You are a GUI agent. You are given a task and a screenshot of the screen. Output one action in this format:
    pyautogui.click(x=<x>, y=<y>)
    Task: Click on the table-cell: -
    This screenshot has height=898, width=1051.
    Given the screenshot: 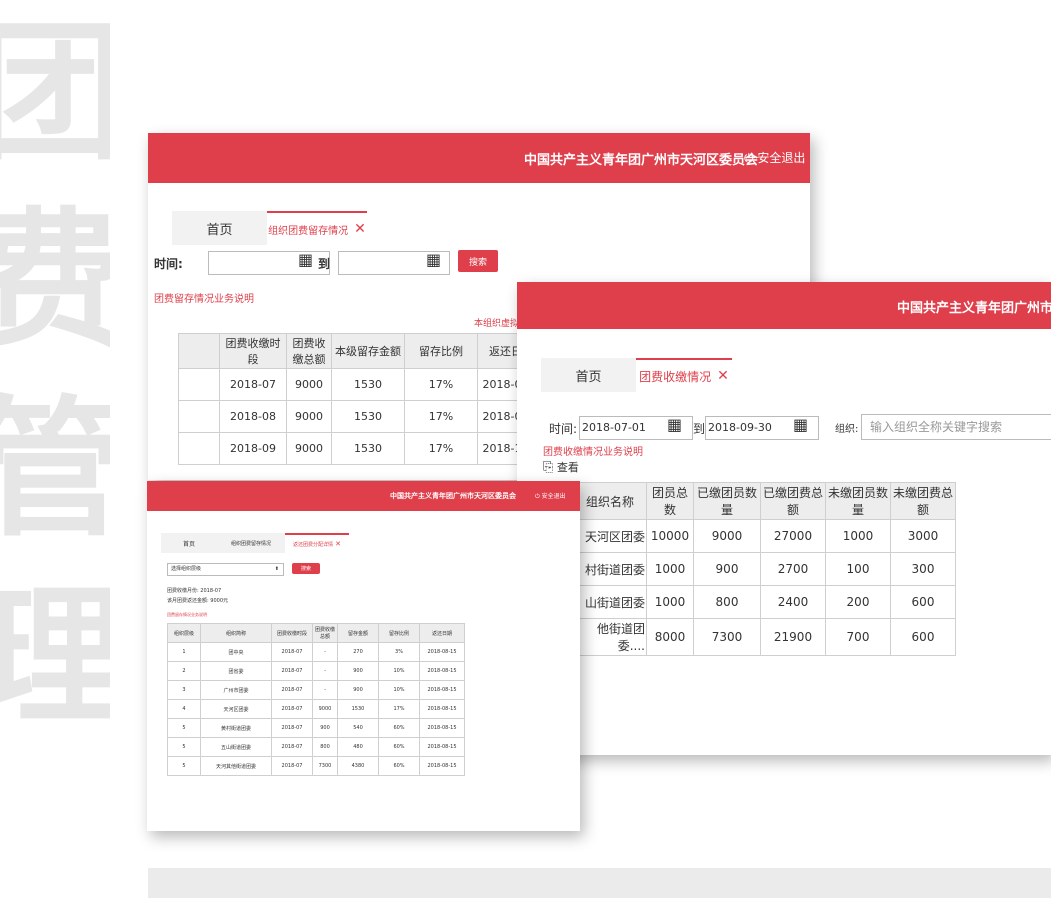 What is the action you would take?
    pyautogui.click(x=325, y=652)
    